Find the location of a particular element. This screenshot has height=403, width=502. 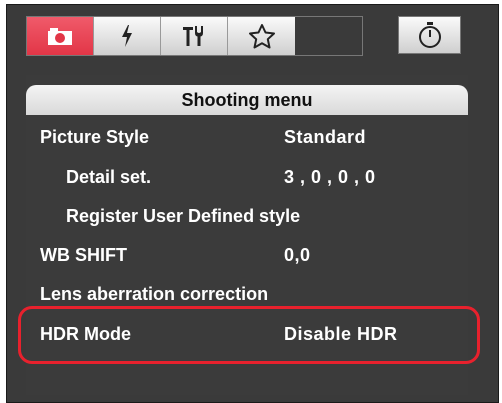

menu-item-value: 0,0 is located at coordinates (297, 254).